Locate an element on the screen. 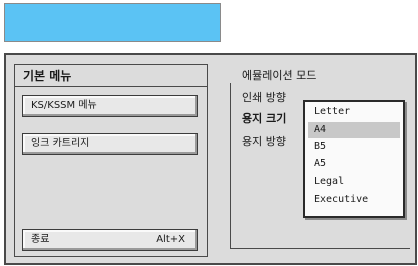 The image size is (418, 266). menu-item-emulation-mode: 에뮬레이션 모드 is located at coordinates (279, 75).